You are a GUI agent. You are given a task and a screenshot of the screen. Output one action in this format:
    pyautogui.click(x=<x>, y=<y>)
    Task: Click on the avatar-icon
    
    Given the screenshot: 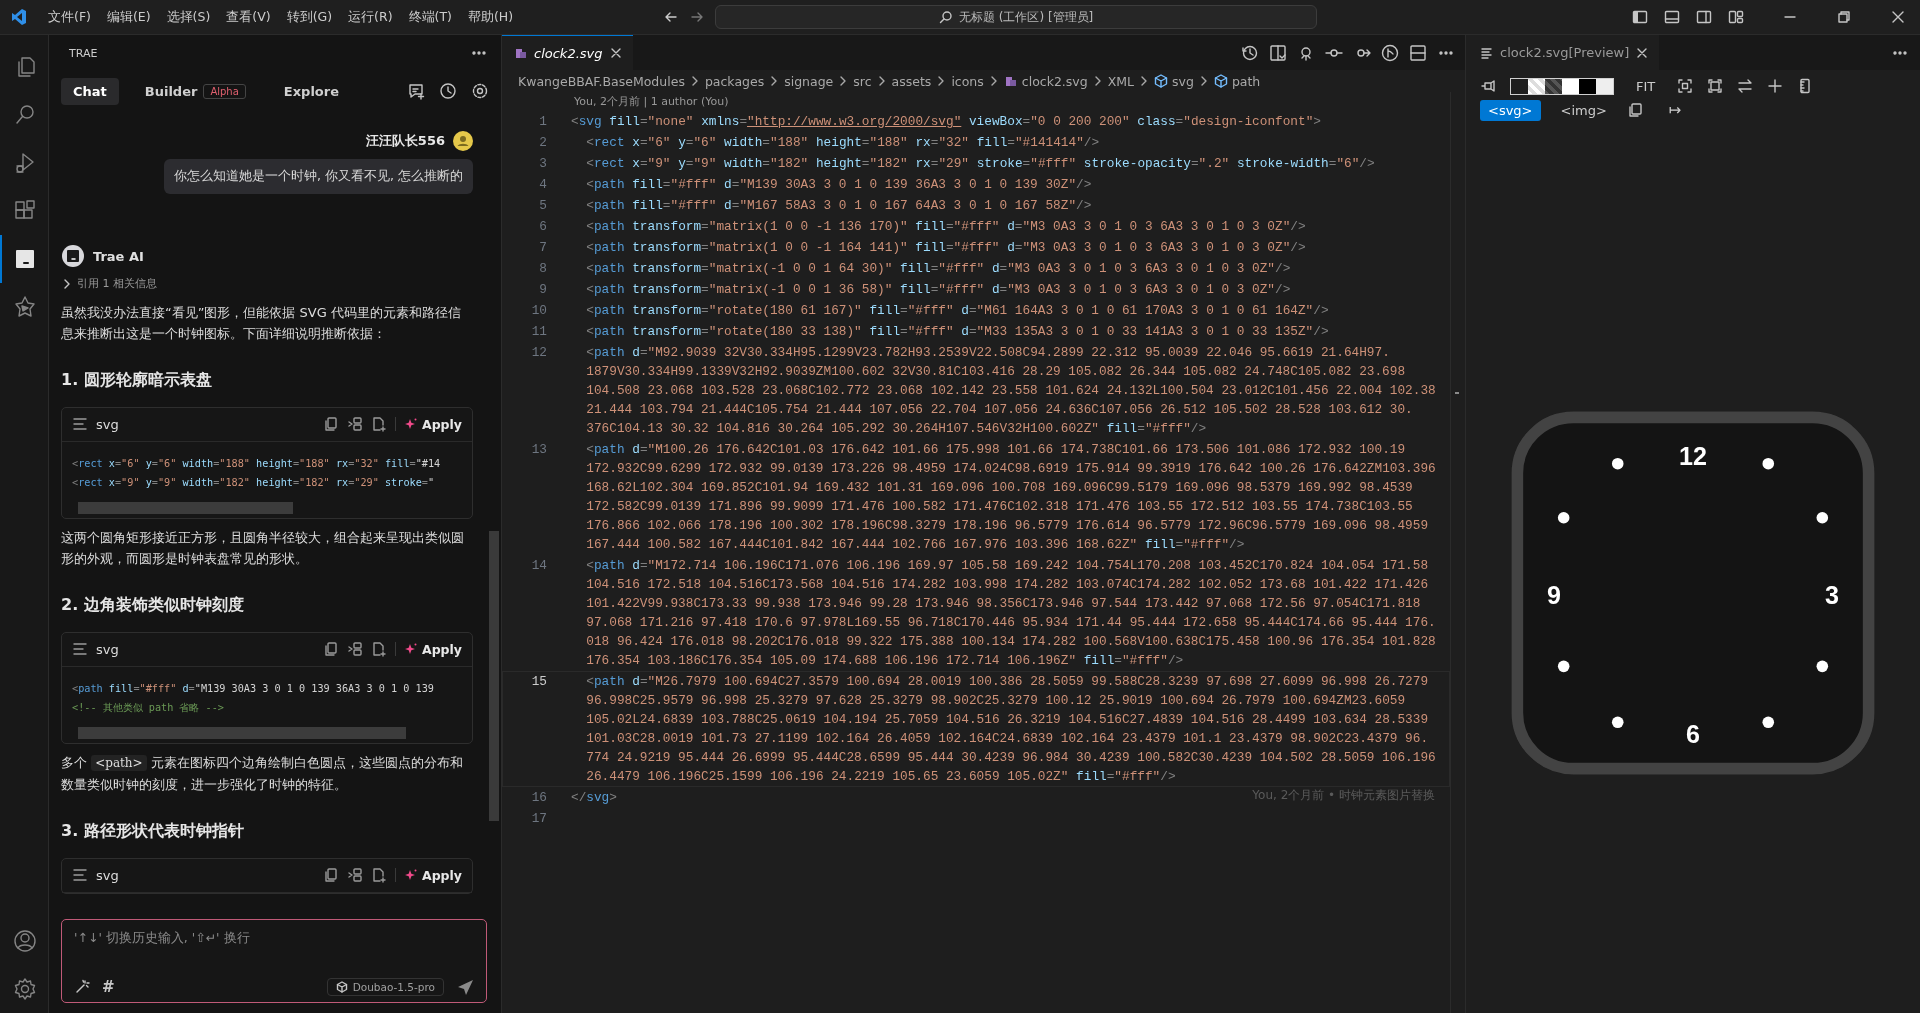 What is the action you would take?
    pyautogui.click(x=463, y=141)
    